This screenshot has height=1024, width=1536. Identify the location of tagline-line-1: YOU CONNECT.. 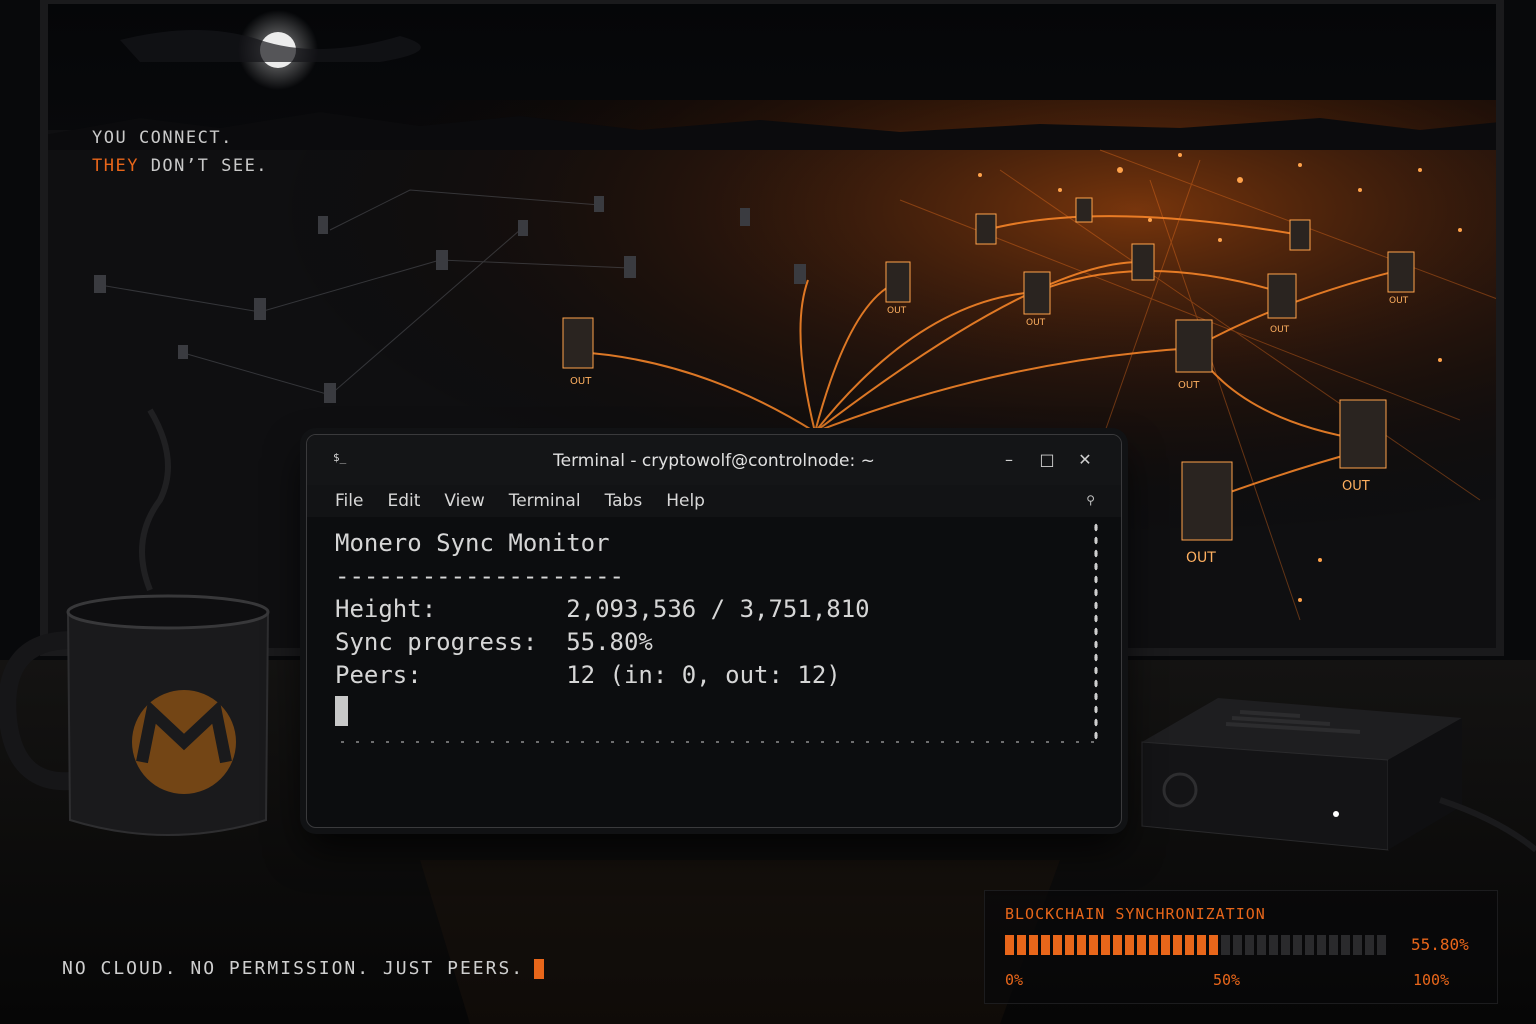
(162, 138).